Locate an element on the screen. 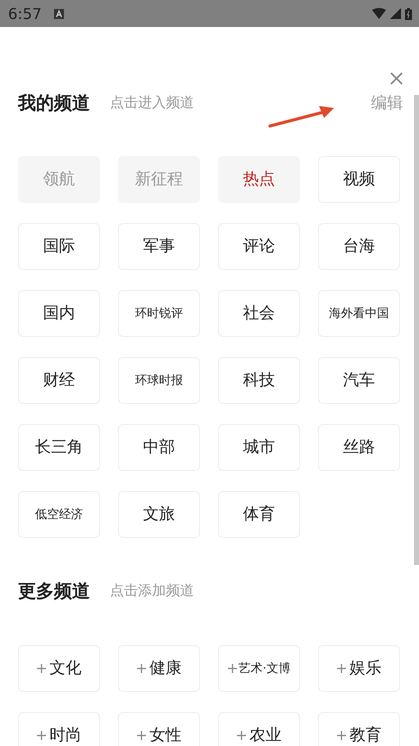  add-channel-tile: 娱乐 is located at coordinates (359, 668).